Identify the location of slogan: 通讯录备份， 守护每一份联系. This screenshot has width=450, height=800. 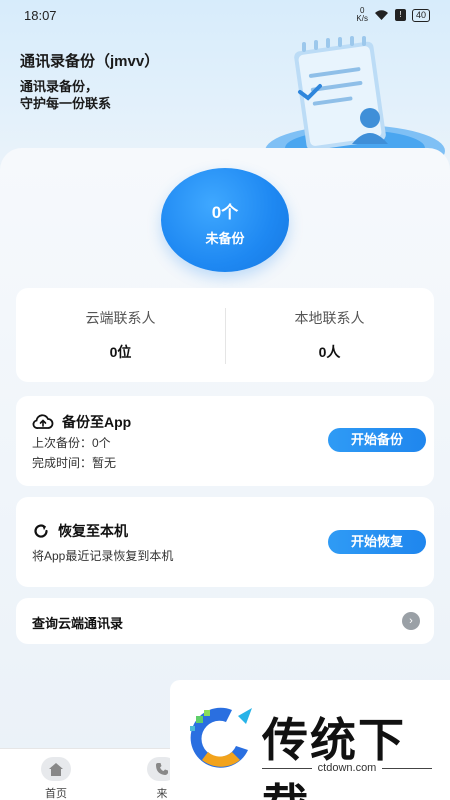
(66, 95).